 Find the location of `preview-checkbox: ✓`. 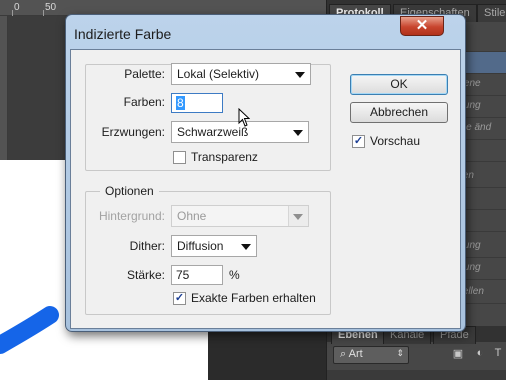

preview-checkbox: ✓ is located at coordinates (358, 141).